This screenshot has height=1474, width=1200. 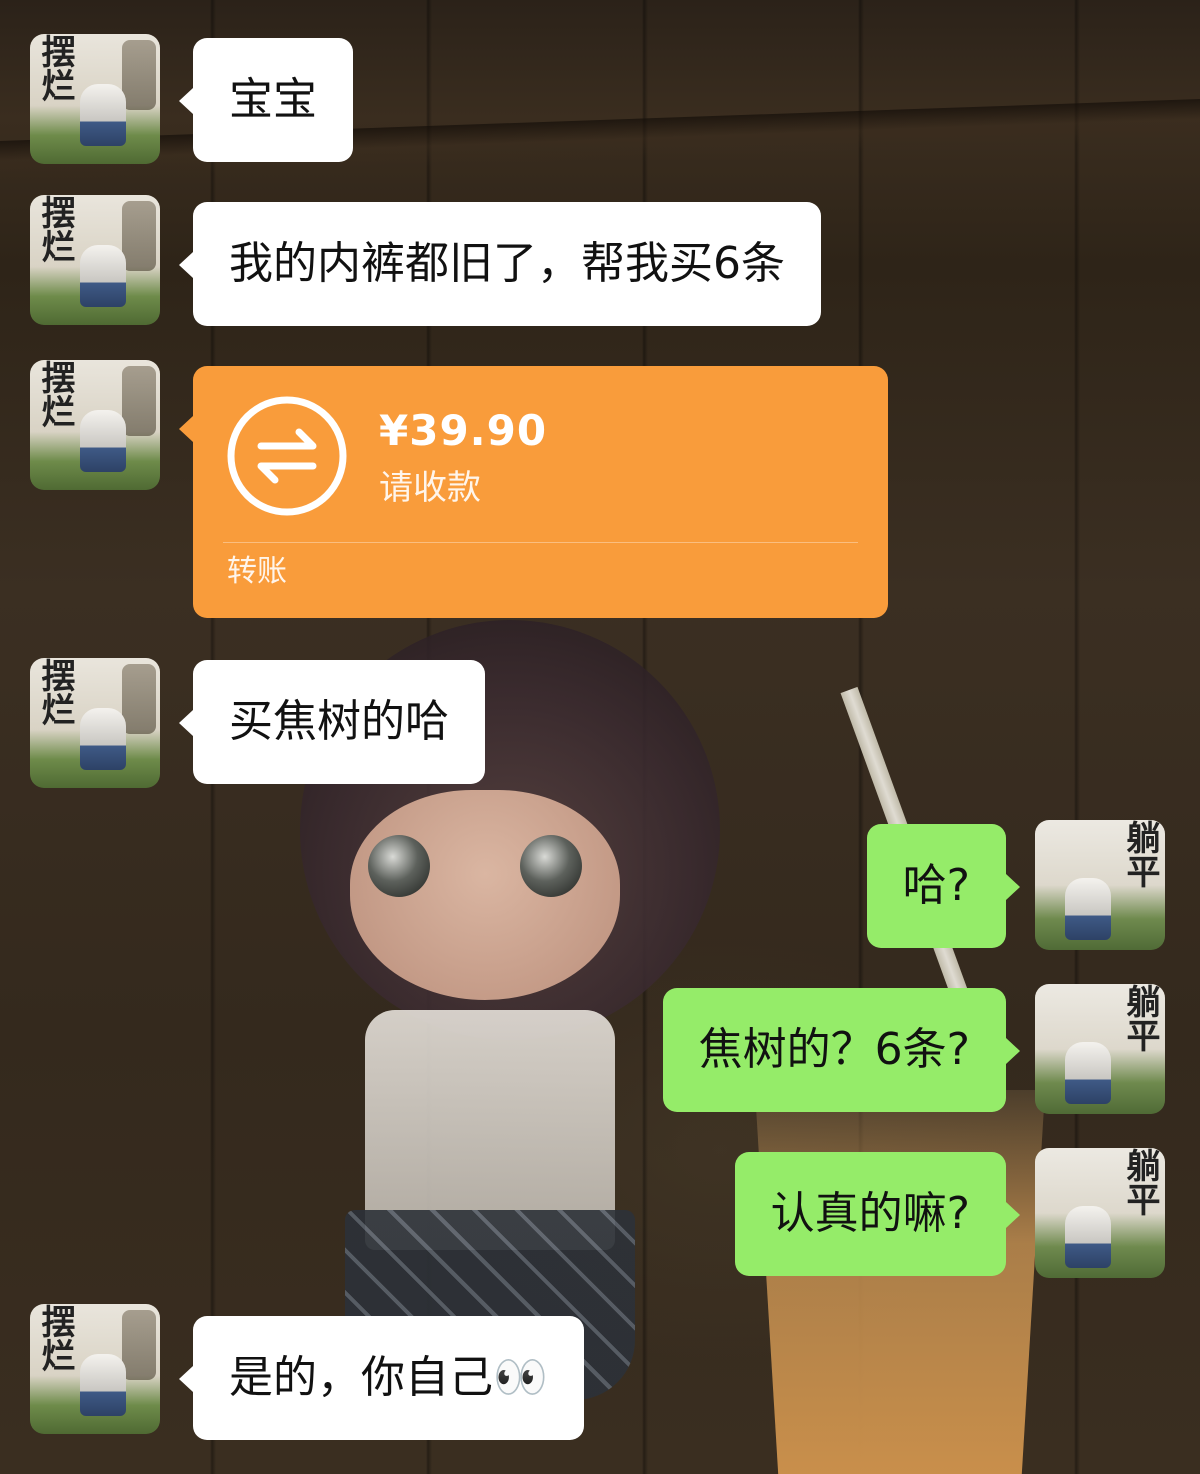 I want to click on message-bubble: 焦树的？6条?, so click(x=841, y=1050).